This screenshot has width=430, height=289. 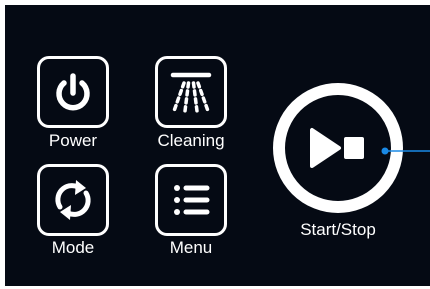 What do you see at coordinates (73, 140) in the screenshot?
I see `power-label: Power` at bounding box center [73, 140].